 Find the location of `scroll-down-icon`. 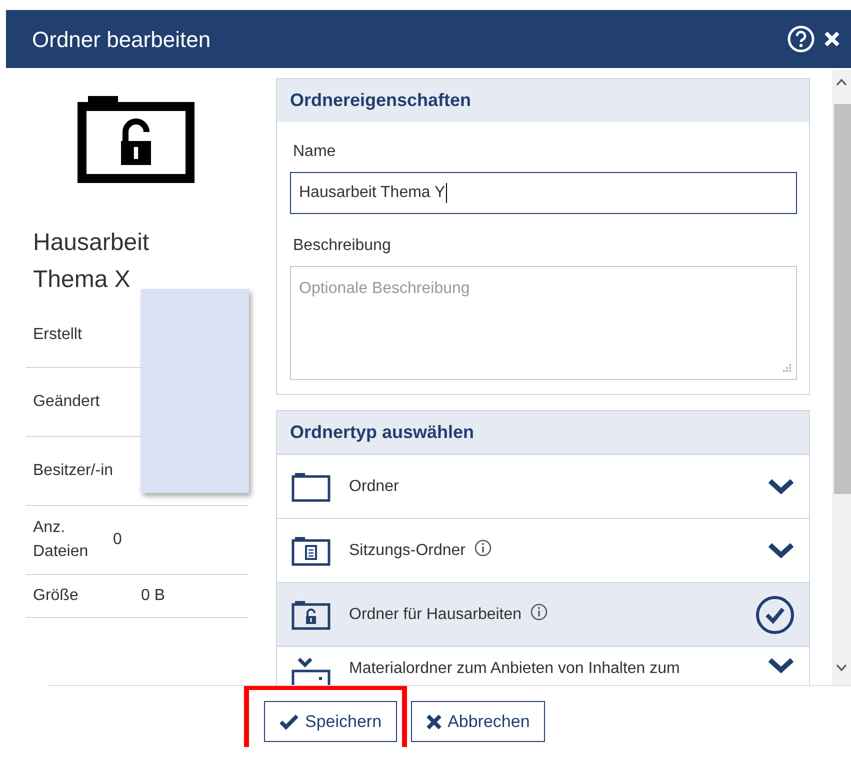

scroll-down-icon is located at coordinates (841, 668).